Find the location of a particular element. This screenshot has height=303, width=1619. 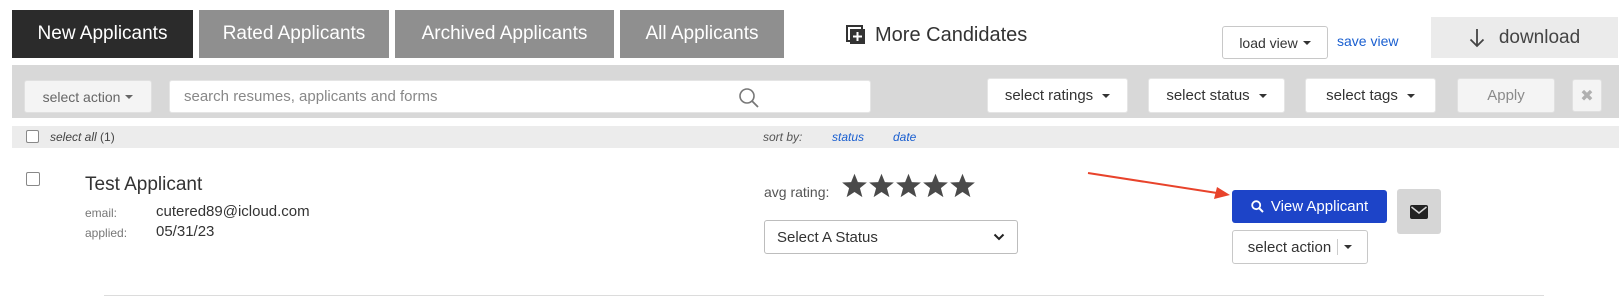

sort-by-status-link: status is located at coordinates (848, 137).